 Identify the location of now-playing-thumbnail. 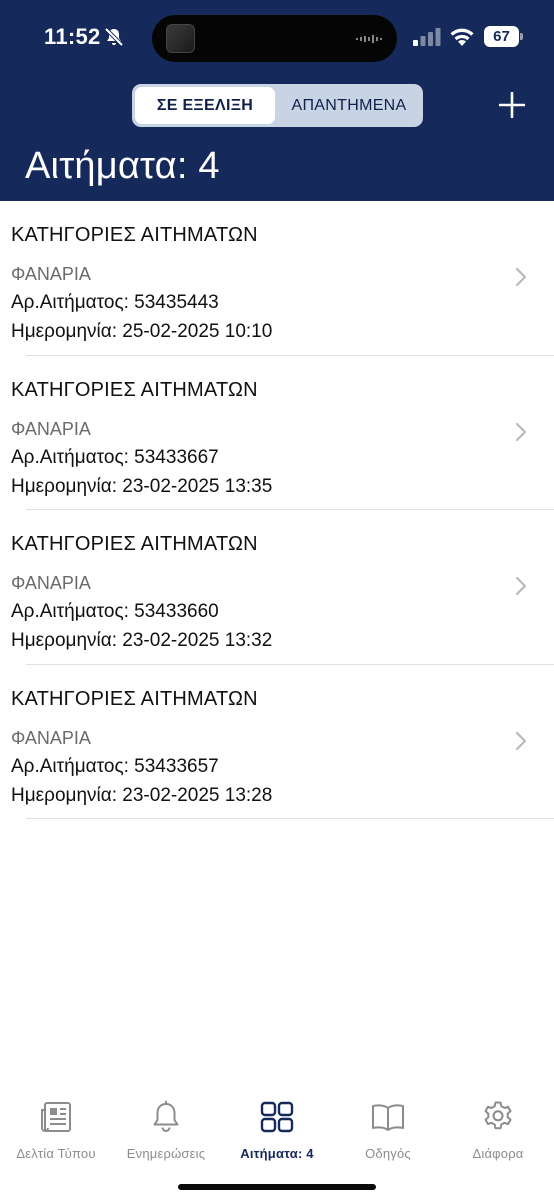
(180, 38).